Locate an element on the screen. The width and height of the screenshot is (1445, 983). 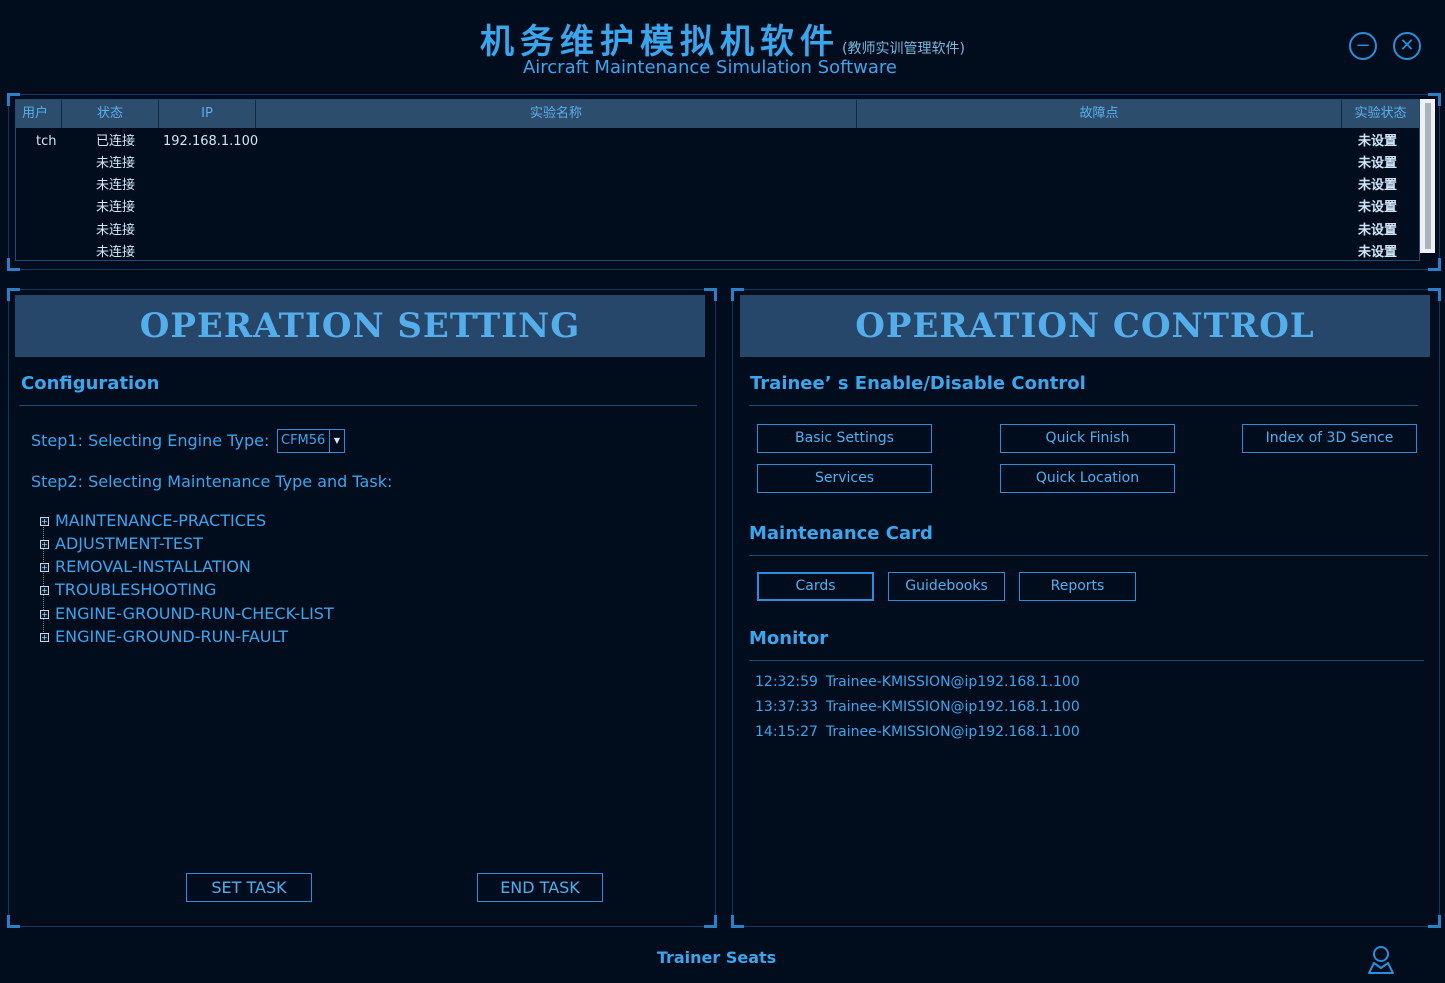
app-title-en: Aircraft Maintenance Simulation Software is located at coordinates (710, 67).